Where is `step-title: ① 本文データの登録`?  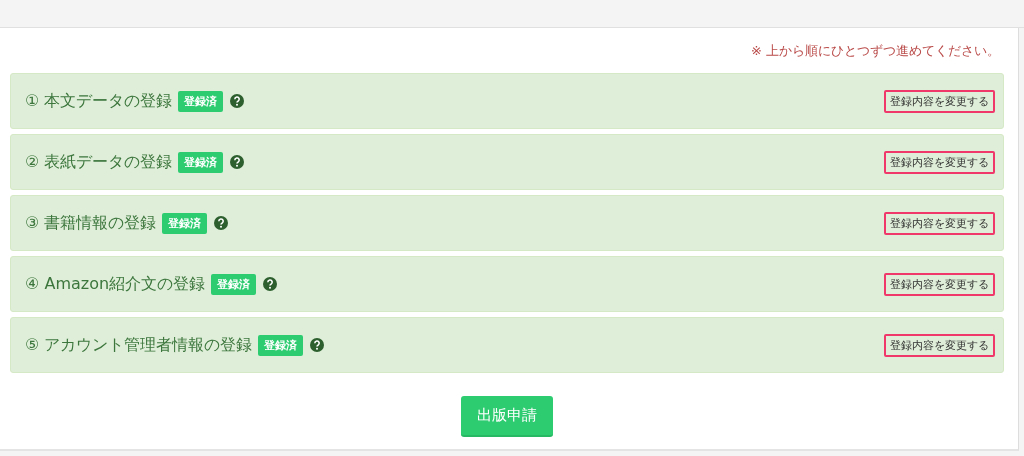 step-title: ① 本文データの登録 is located at coordinates (99, 101).